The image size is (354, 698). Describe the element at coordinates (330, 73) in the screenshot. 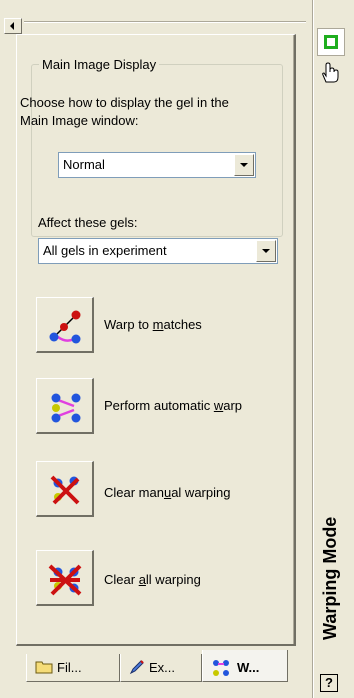

I see `hand-pointer-icon` at that location.